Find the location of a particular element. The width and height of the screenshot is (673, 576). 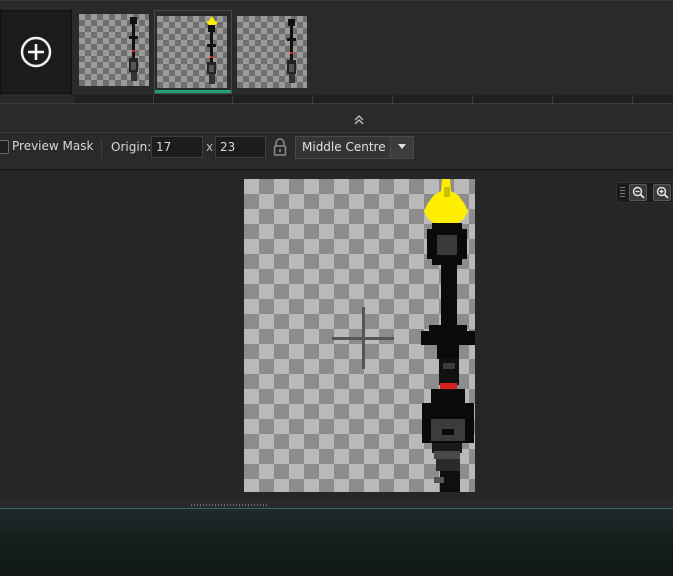

zoom-in-button is located at coordinates (662, 192).